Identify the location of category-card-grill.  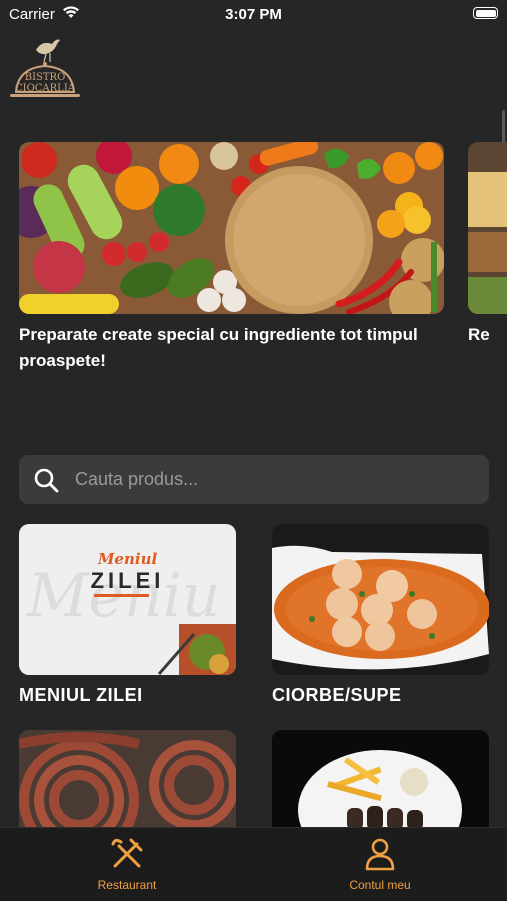
(127, 780).